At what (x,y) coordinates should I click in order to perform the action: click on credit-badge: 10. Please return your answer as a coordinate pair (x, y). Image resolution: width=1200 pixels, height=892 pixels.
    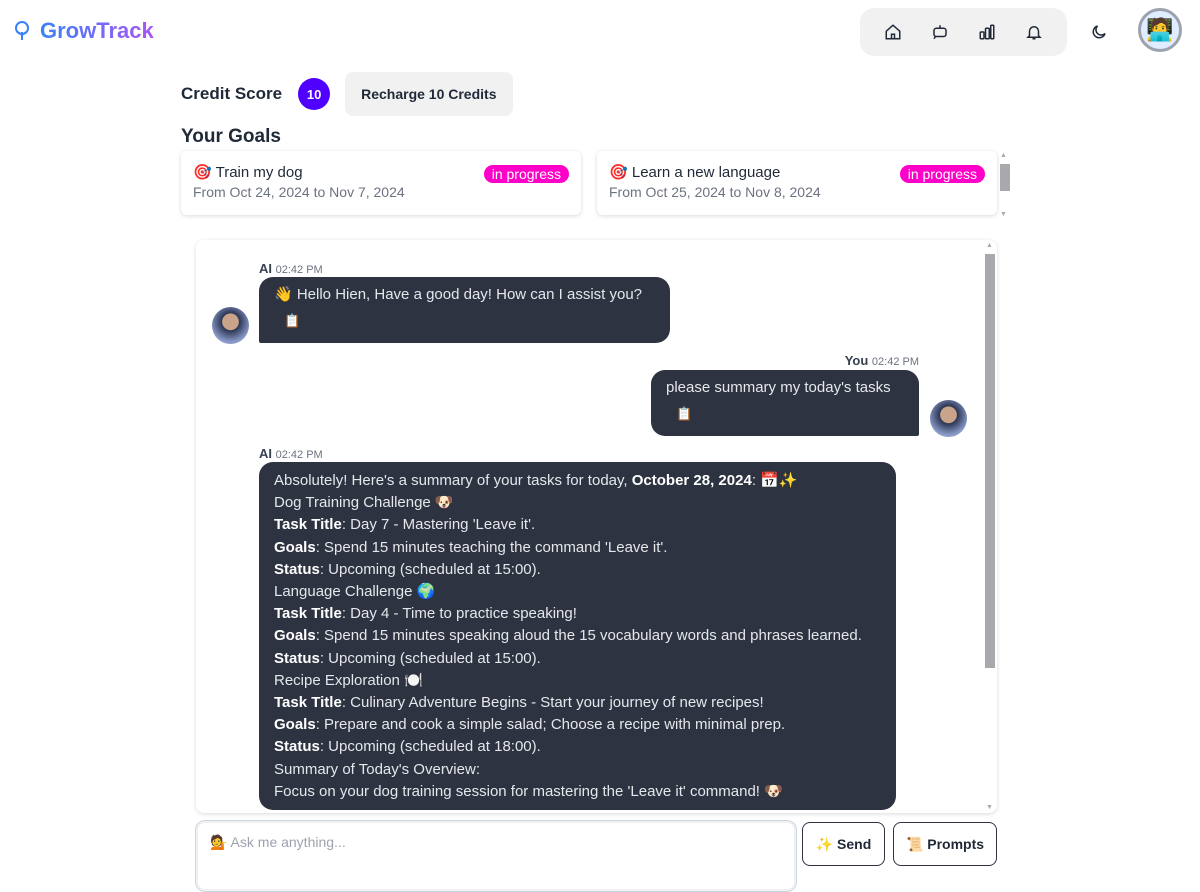
    Looking at the image, I should click on (314, 94).